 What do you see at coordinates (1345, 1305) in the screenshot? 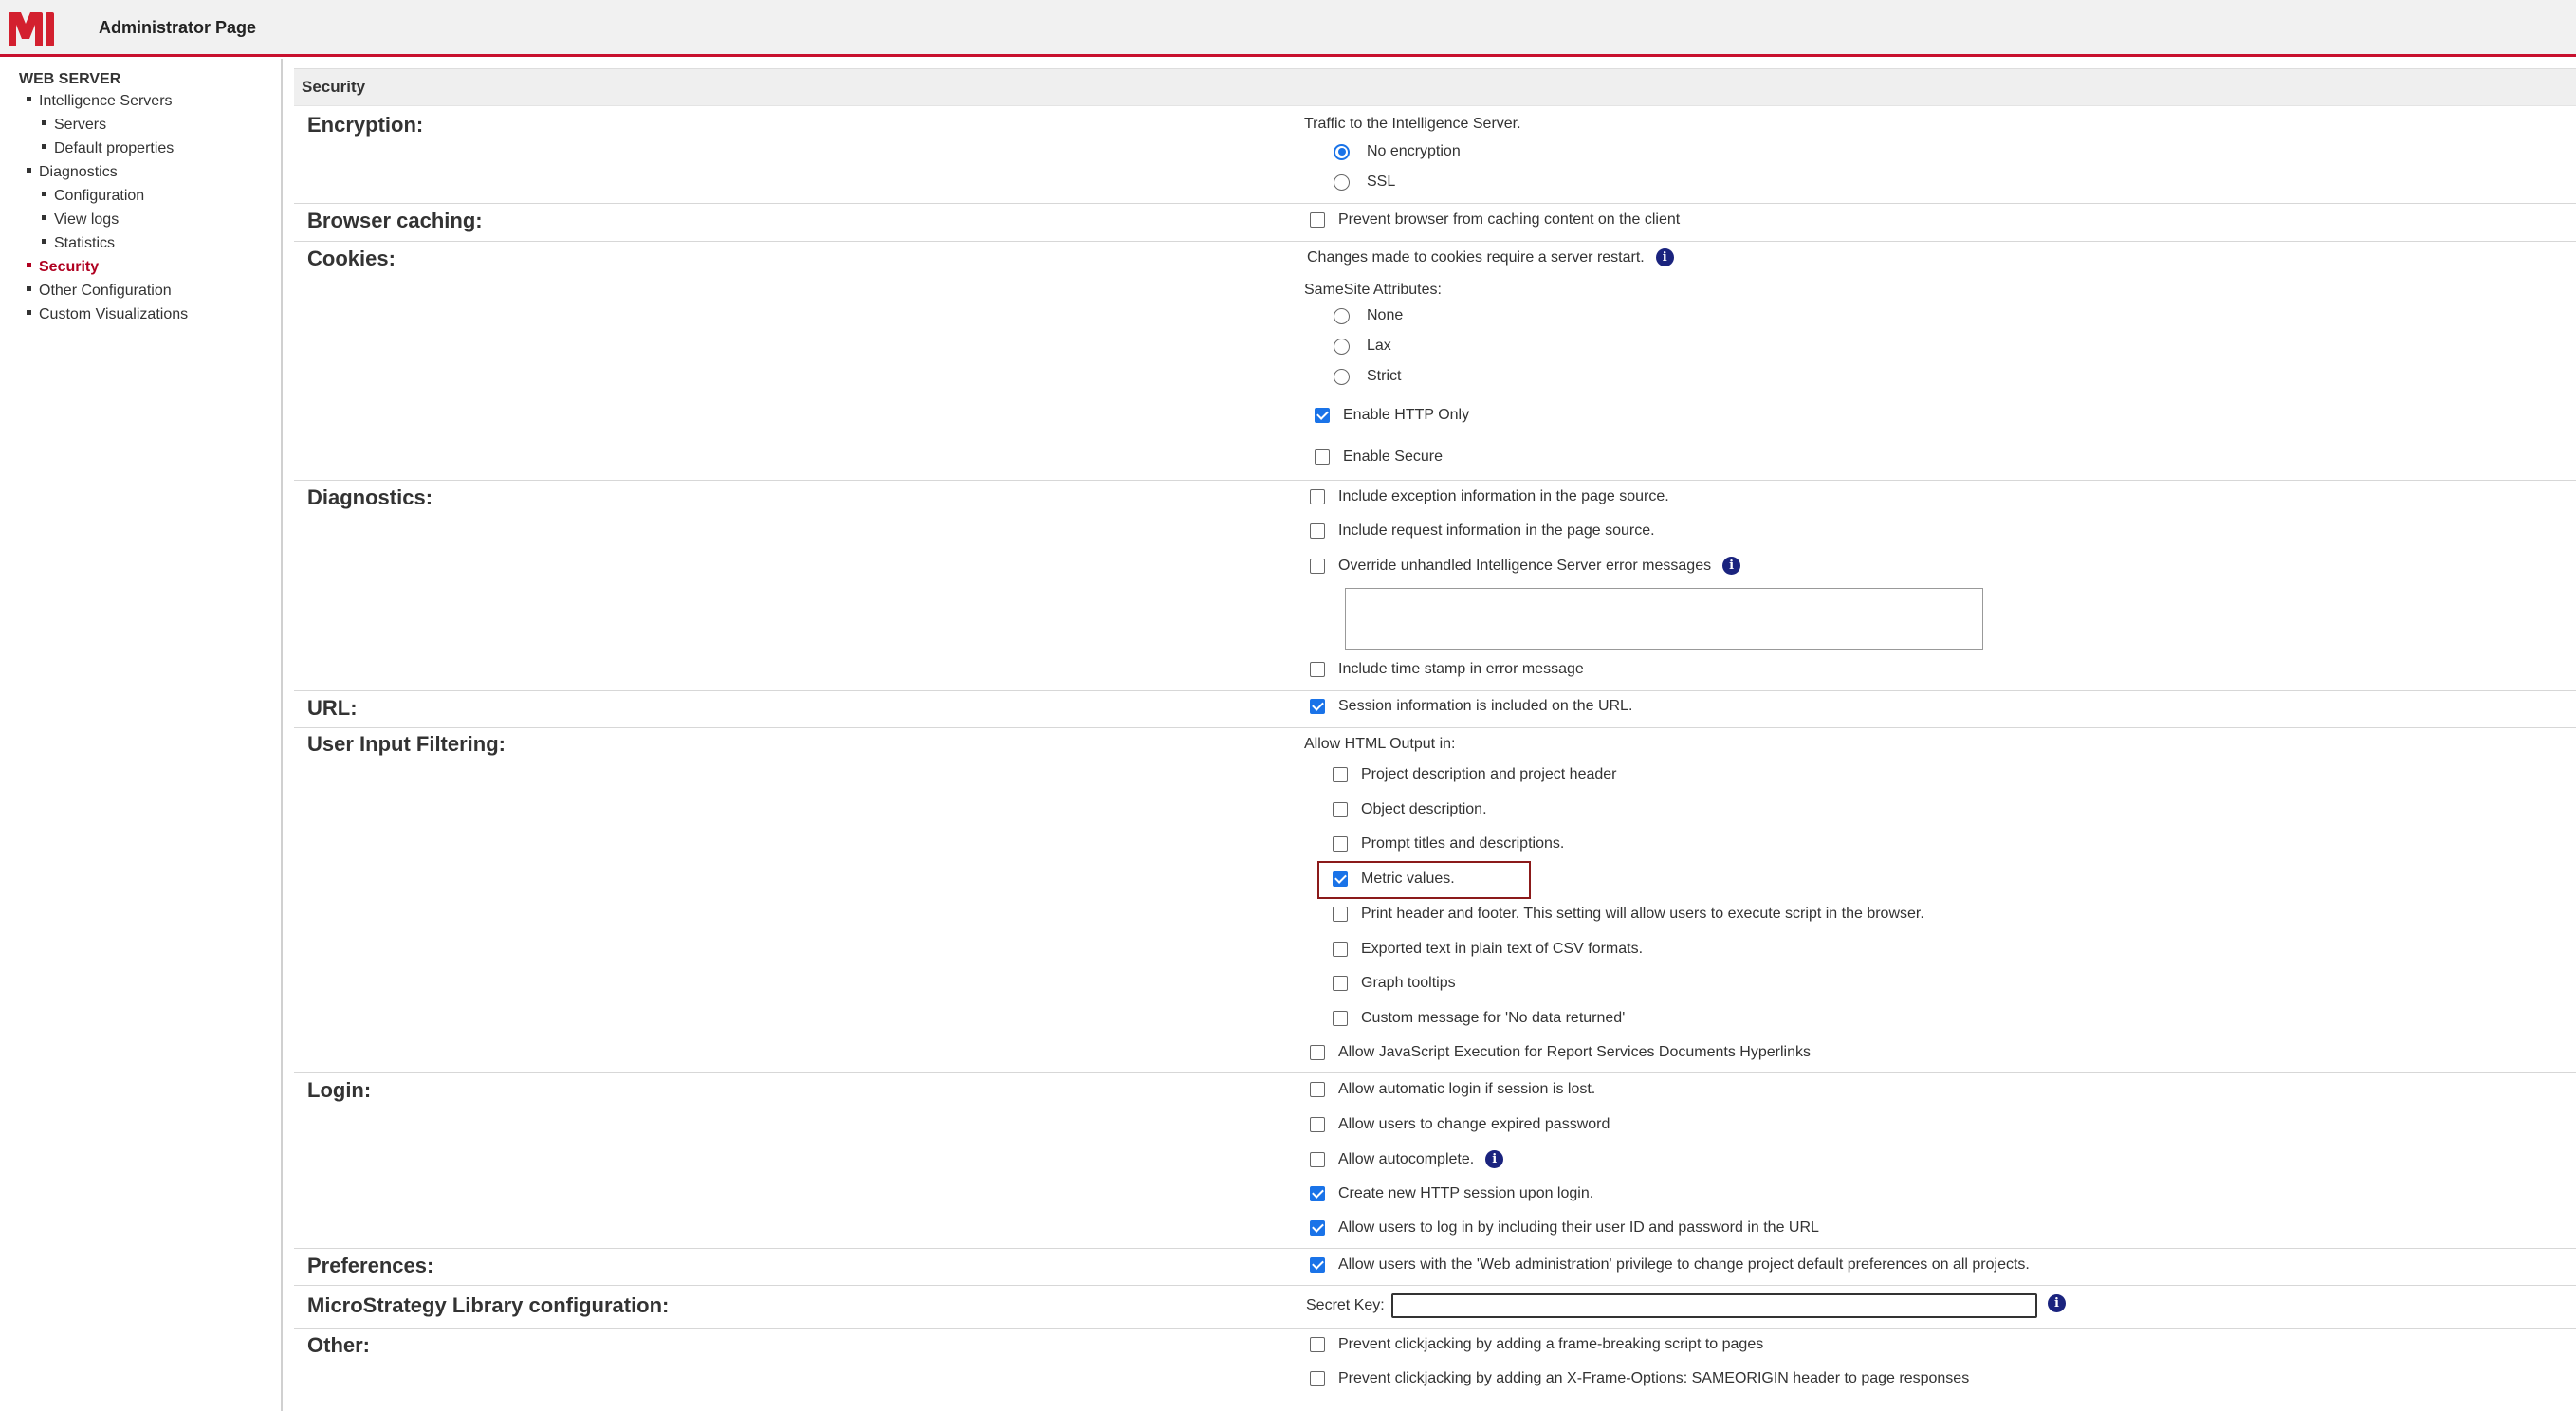
I see `secret-key-label: Secret Key:` at bounding box center [1345, 1305].